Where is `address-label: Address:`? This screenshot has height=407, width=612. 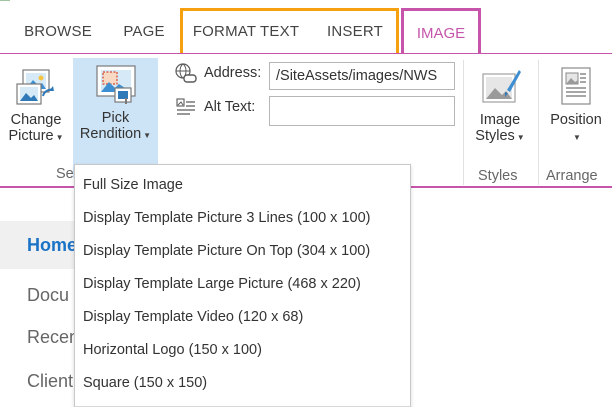
address-label: Address: is located at coordinates (233, 73).